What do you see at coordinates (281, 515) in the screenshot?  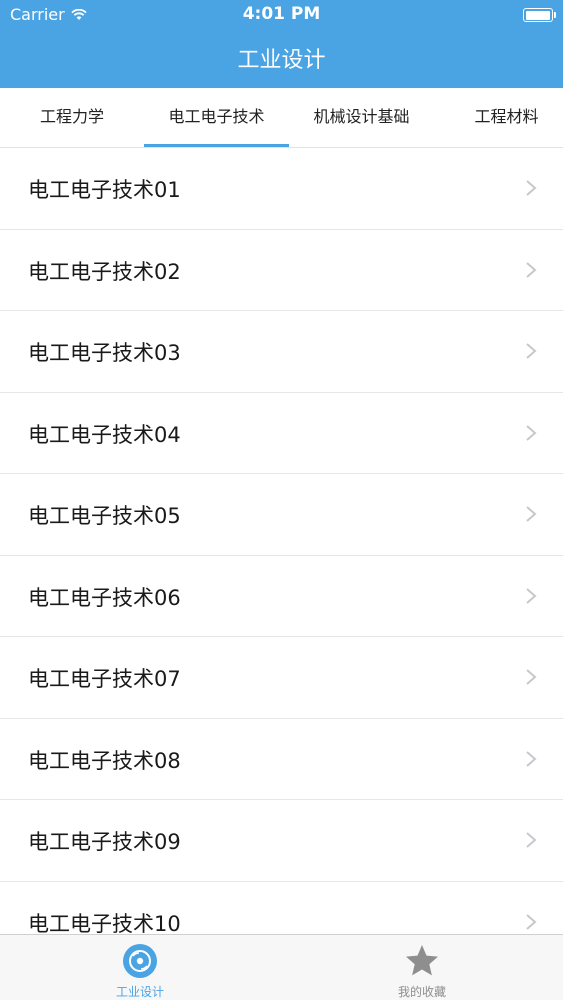 I see `list-item: 电工电子技术05` at bounding box center [281, 515].